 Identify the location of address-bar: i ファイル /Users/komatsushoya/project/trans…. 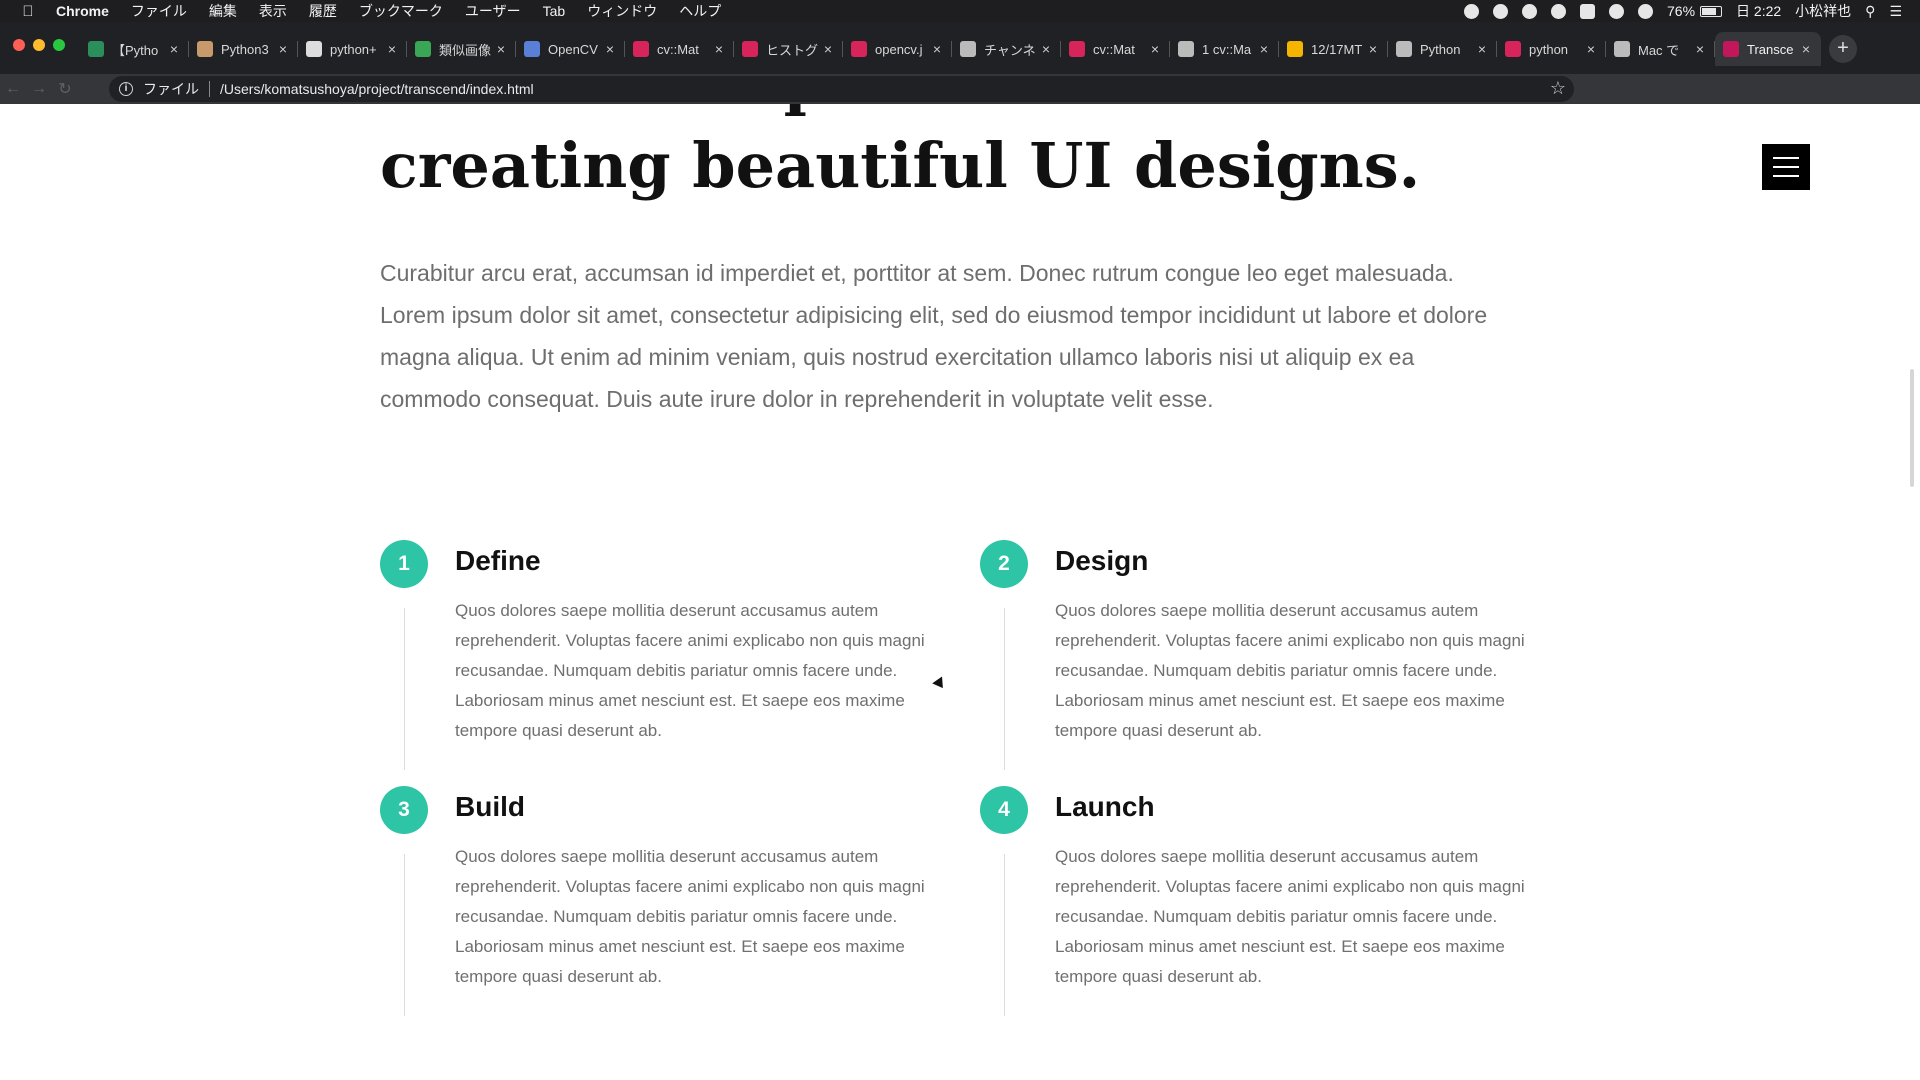
(841, 89).